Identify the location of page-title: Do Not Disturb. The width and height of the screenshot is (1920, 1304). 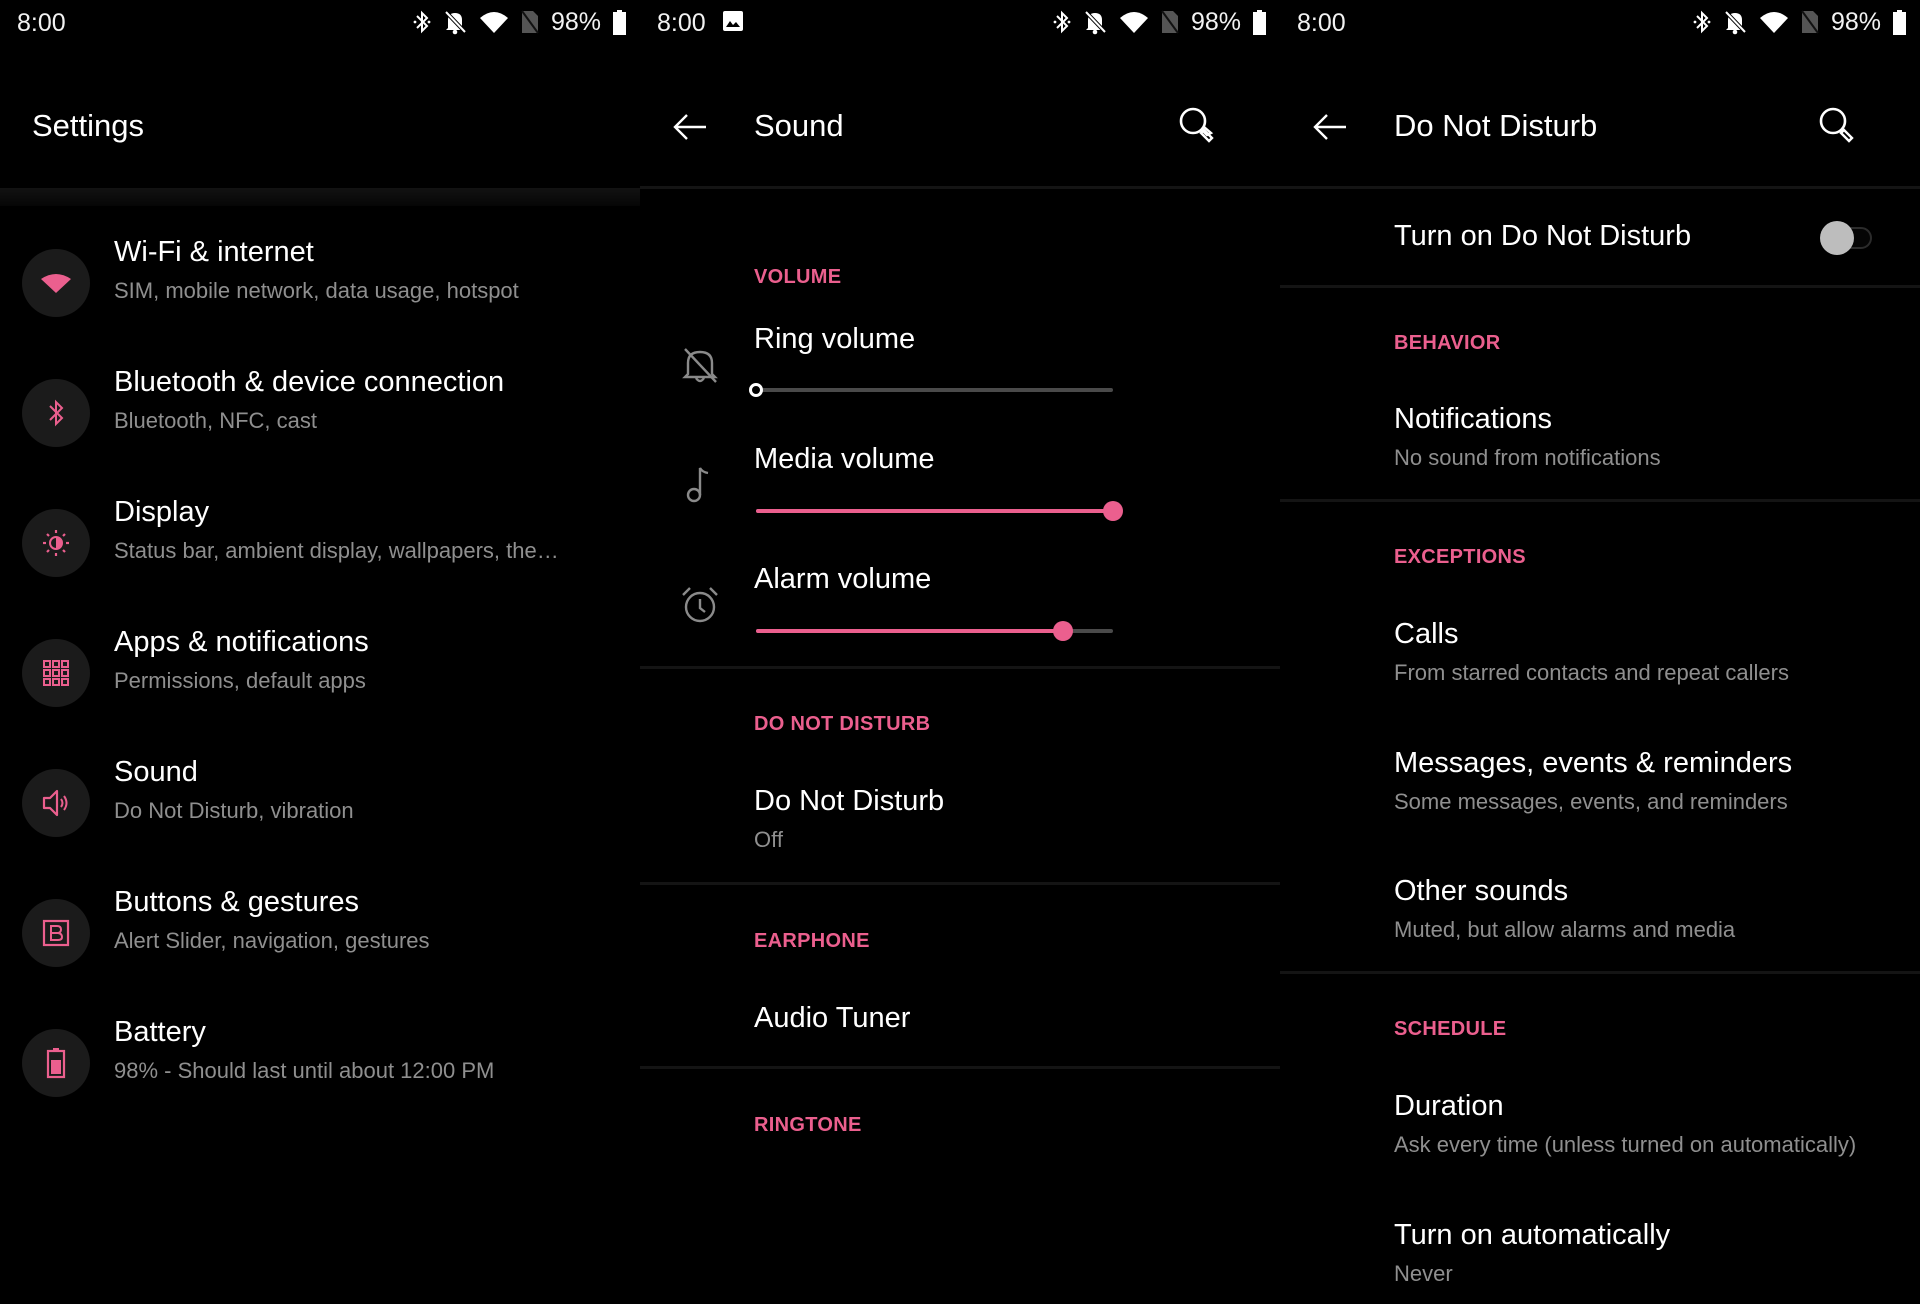
(1496, 125).